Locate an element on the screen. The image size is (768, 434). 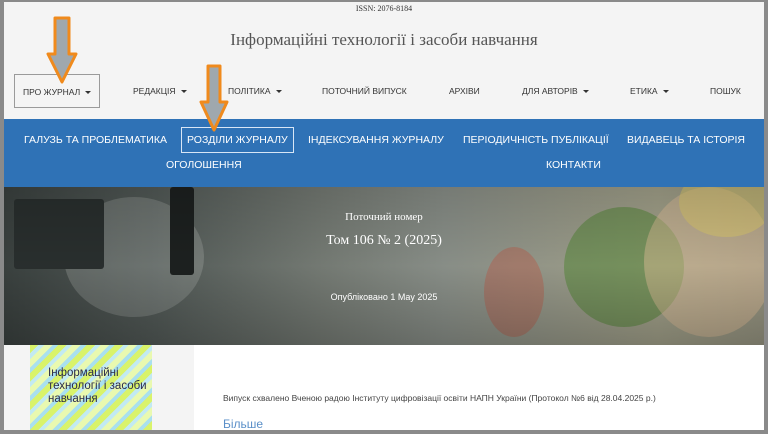
nav-about-journal-label: ПРО ЖУРНАЛ is located at coordinates (52, 92).